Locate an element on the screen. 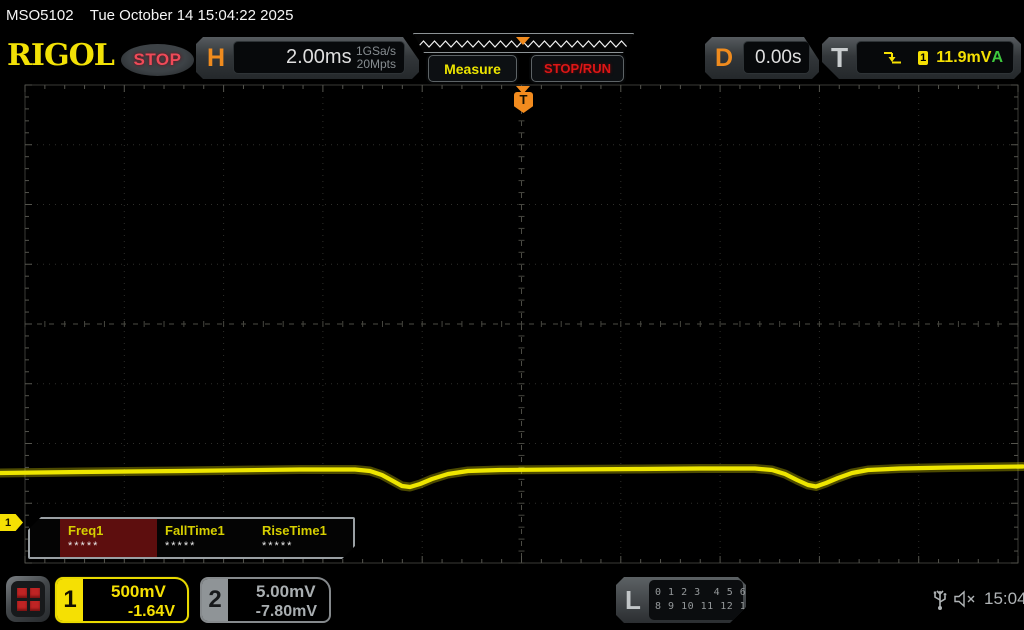 The width and height of the screenshot is (1024, 630). channel1-offset: -1.64V is located at coordinates (151, 611).